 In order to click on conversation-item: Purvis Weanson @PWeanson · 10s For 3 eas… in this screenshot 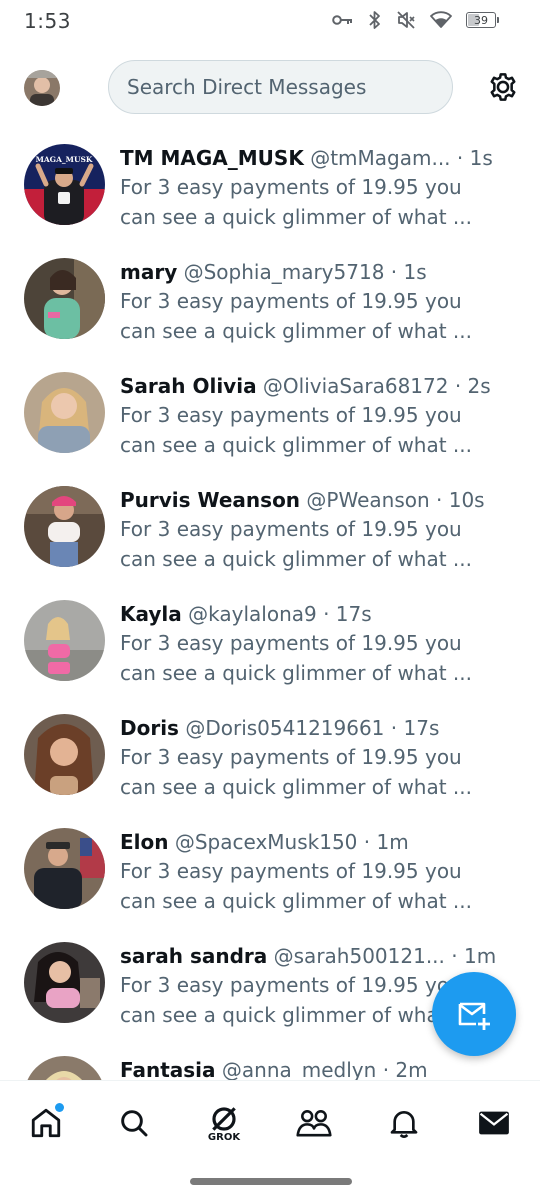, I will do `click(270, 529)`.